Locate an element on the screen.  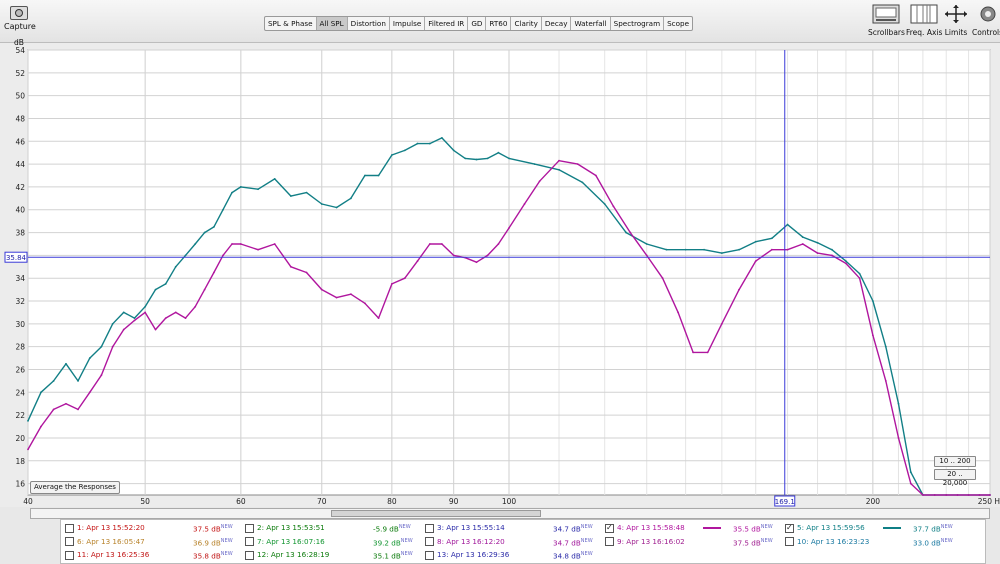
y-tick-label: 26 is located at coordinates (20, 369).